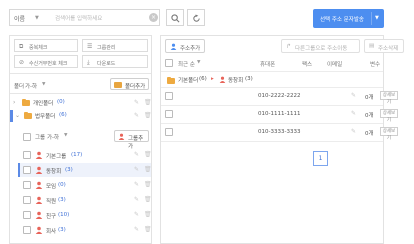  Describe the element at coordinates (86, 185) in the screenshot. I see `group-item: 모임 (0) ✎ 🗑` at that location.